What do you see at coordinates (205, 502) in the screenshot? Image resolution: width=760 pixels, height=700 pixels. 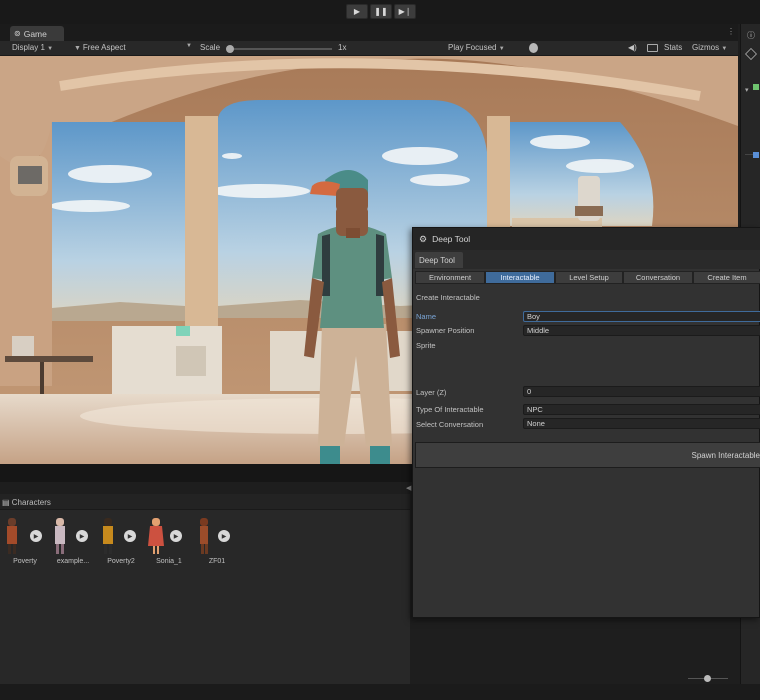 I see `characters-tab-bar` at bounding box center [205, 502].